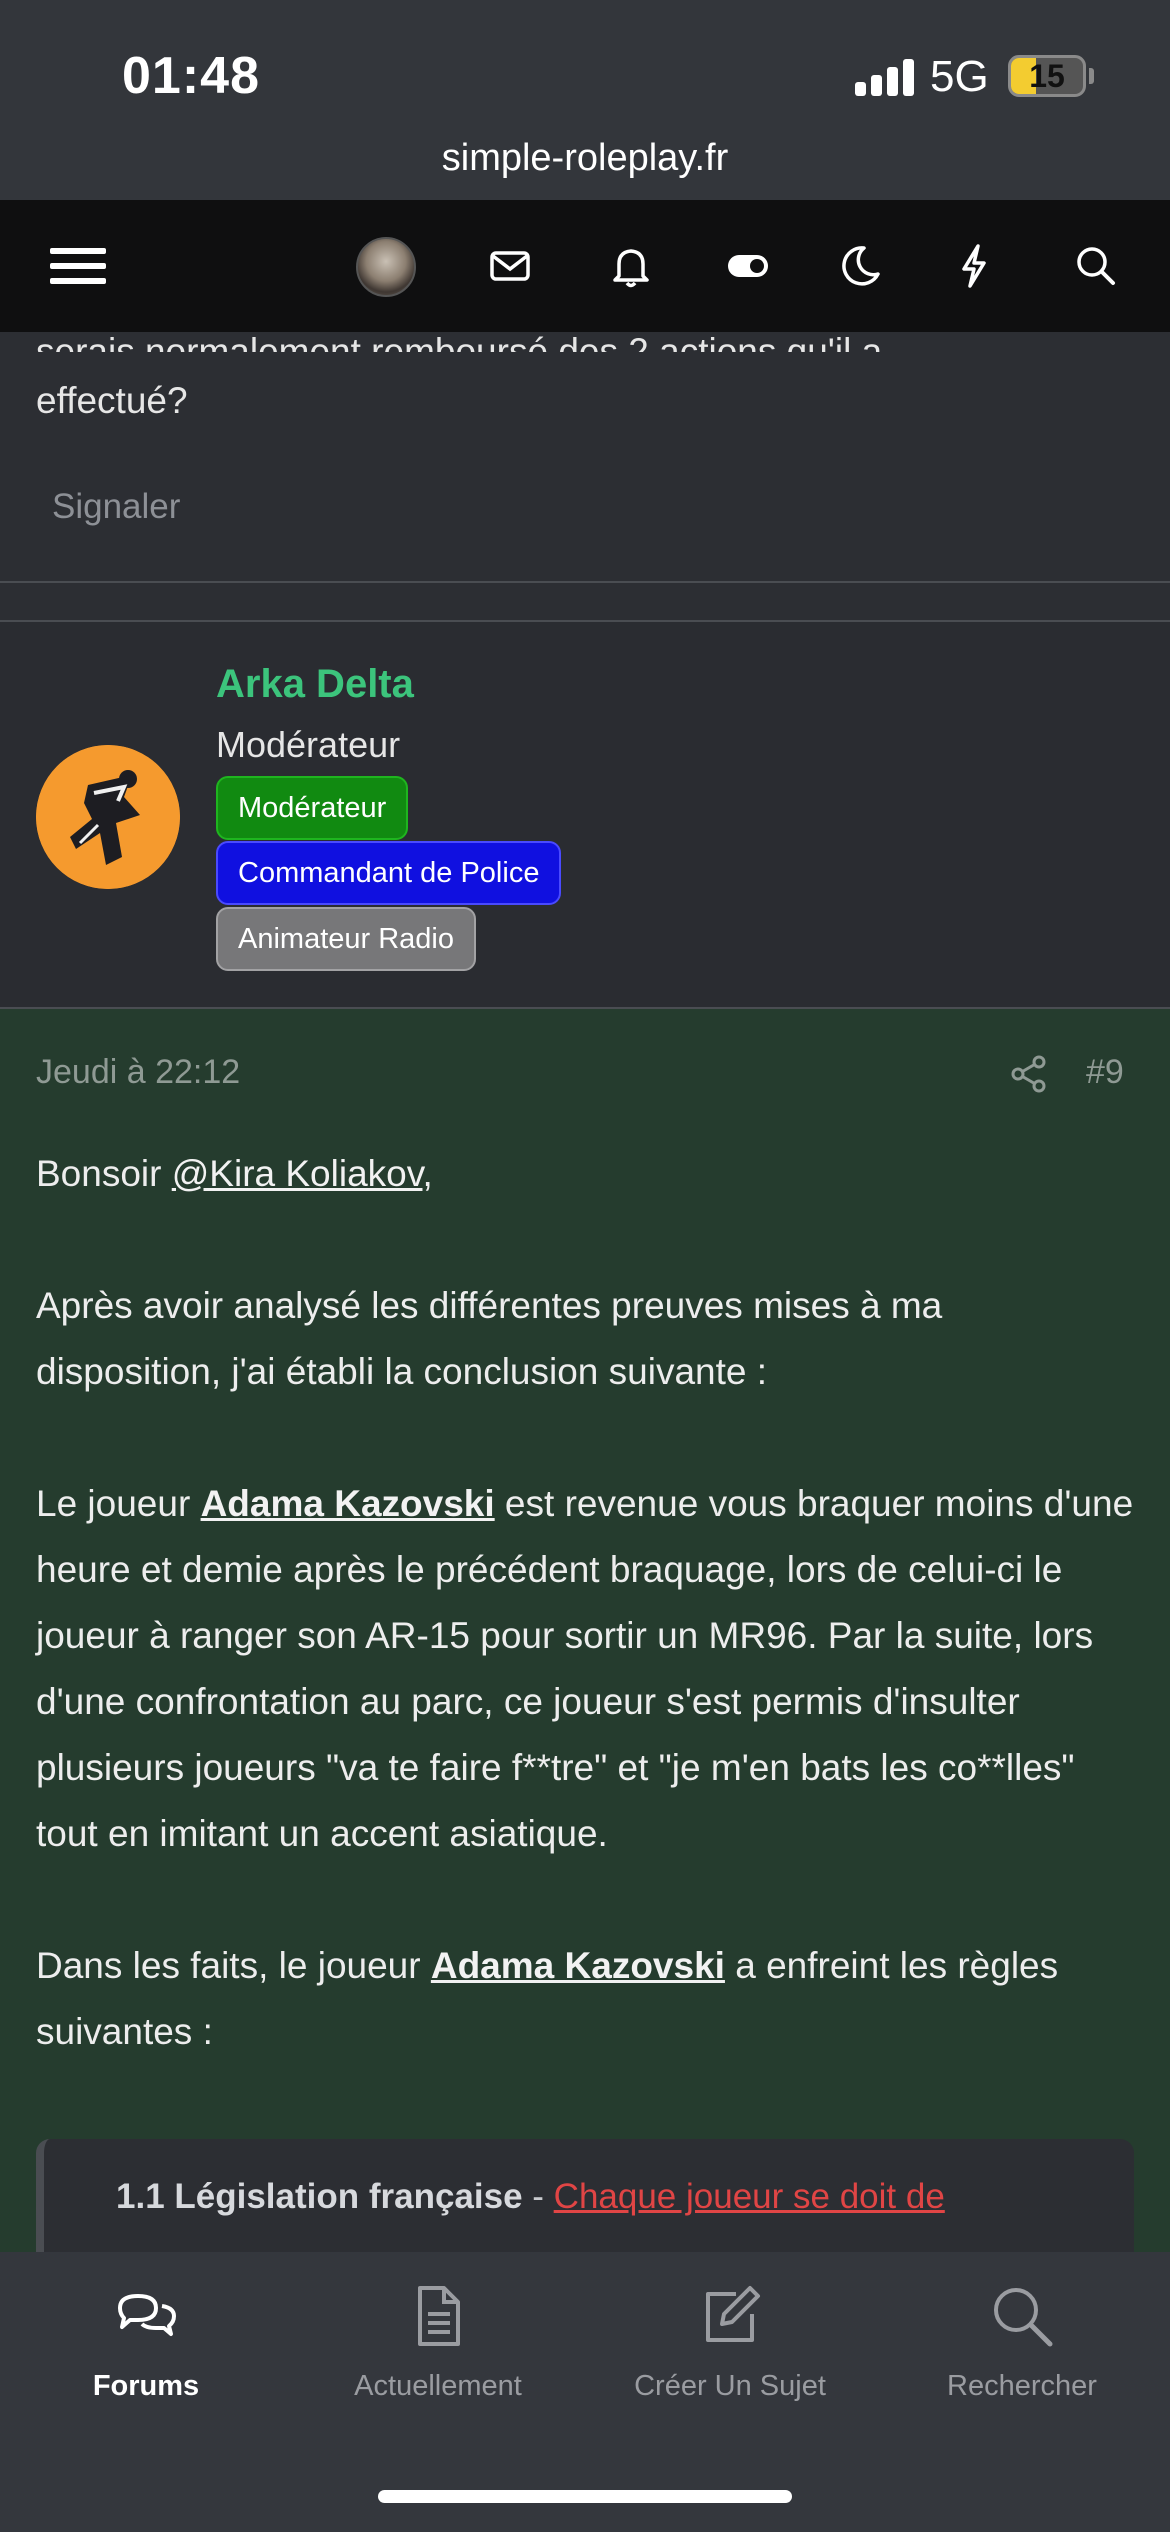  Describe the element at coordinates (1091, 76) in the screenshot. I see `battery-tip` at that location.